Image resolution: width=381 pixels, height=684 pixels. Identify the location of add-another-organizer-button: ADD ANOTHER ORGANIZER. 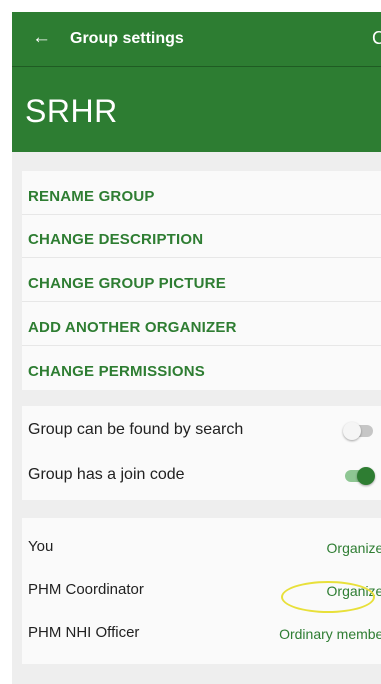
(132, 328).